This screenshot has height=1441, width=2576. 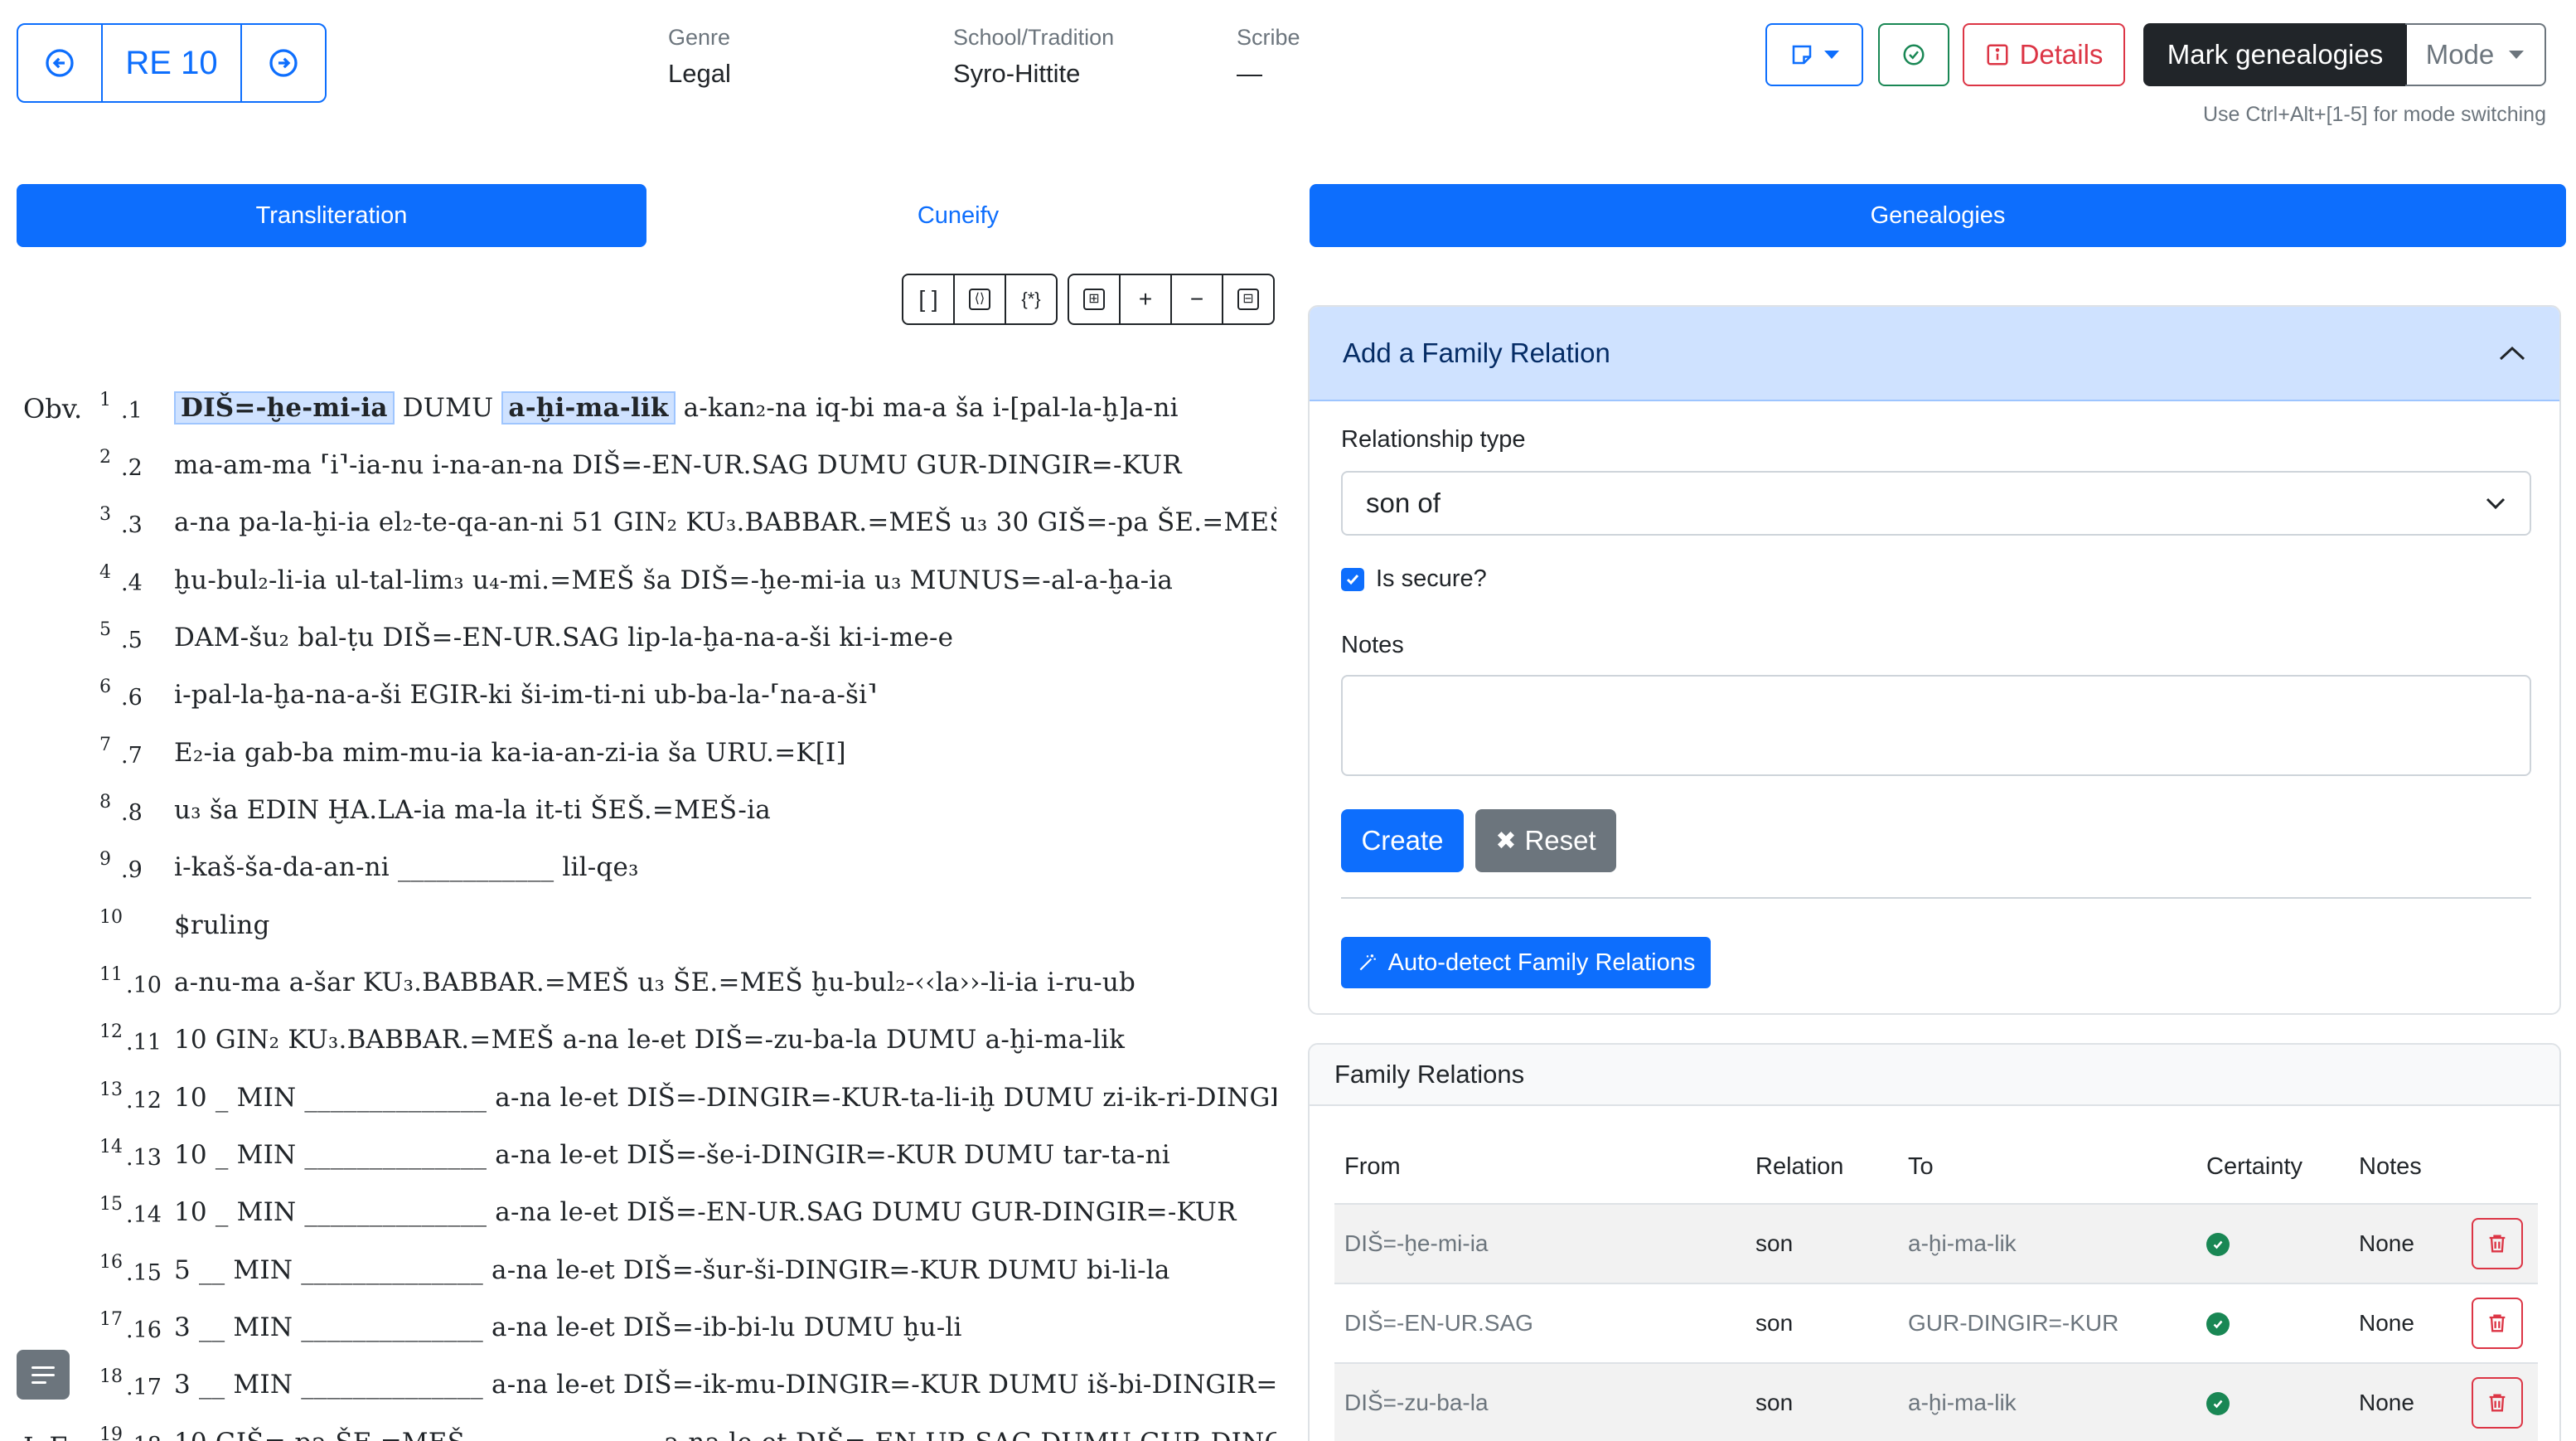 What do you see at coordinates (1814, 54) in the screenshot?
I see `notes-dropdown-button` at bounding box center [1814, 54].